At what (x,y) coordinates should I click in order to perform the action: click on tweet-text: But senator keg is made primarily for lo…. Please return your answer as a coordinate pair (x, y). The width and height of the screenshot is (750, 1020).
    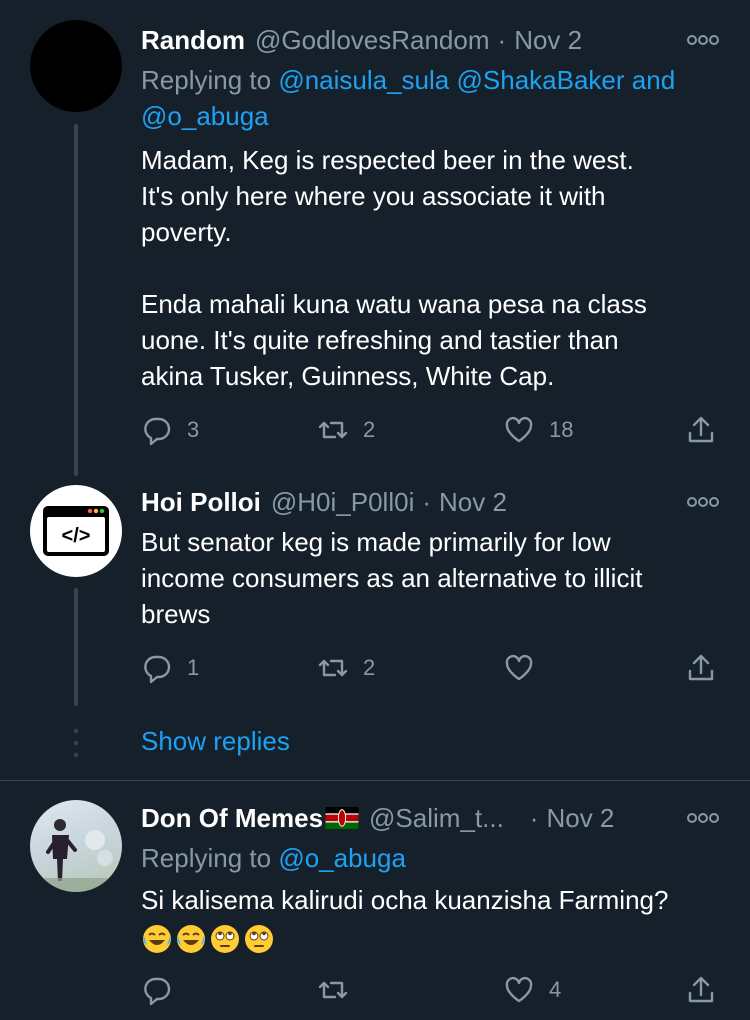
    Looking at the image, I should click on (433, 578).